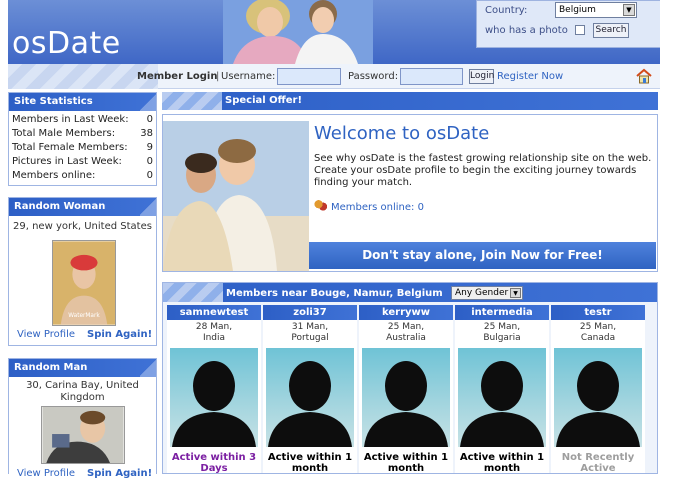 The image size is (680, 482). I want to click on stat-label: Members in Last Week:, so click(70, 119).